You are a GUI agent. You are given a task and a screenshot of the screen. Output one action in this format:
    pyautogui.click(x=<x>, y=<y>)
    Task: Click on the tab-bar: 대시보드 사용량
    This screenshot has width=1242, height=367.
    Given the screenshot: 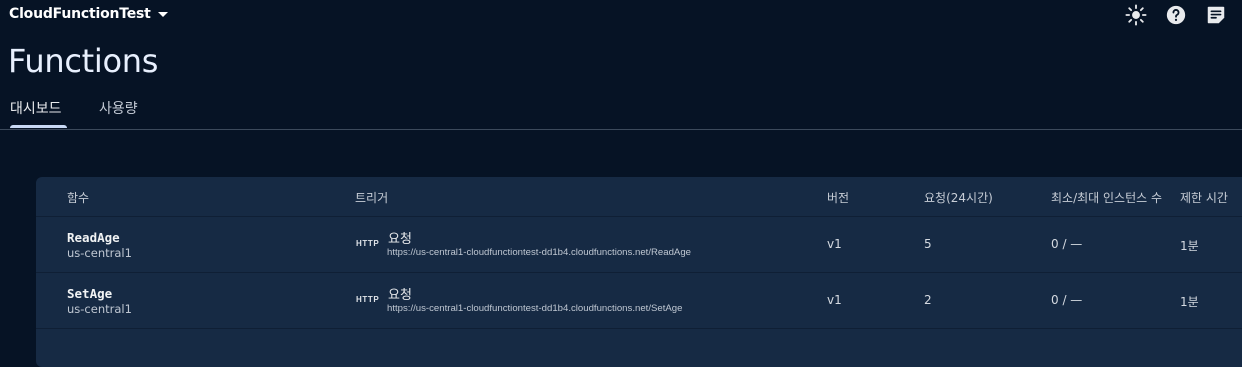 What is the action you would take?
    pyautogui.click(x=621, y=110)
    